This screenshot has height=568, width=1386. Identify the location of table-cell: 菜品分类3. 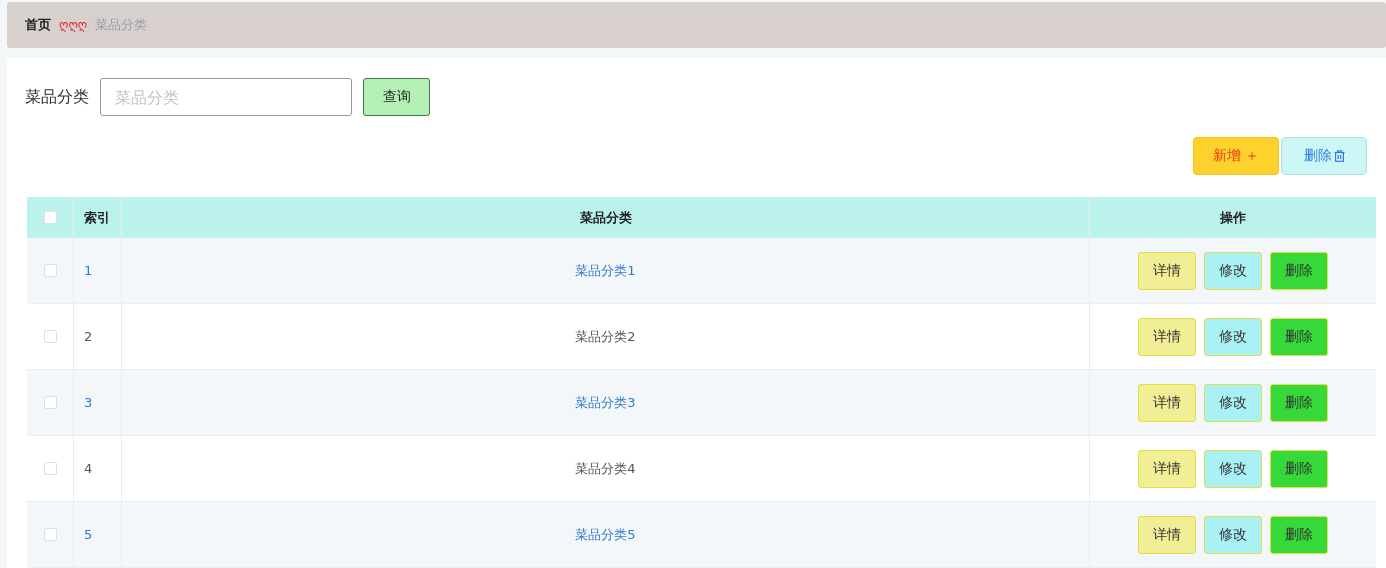
(606, 402).